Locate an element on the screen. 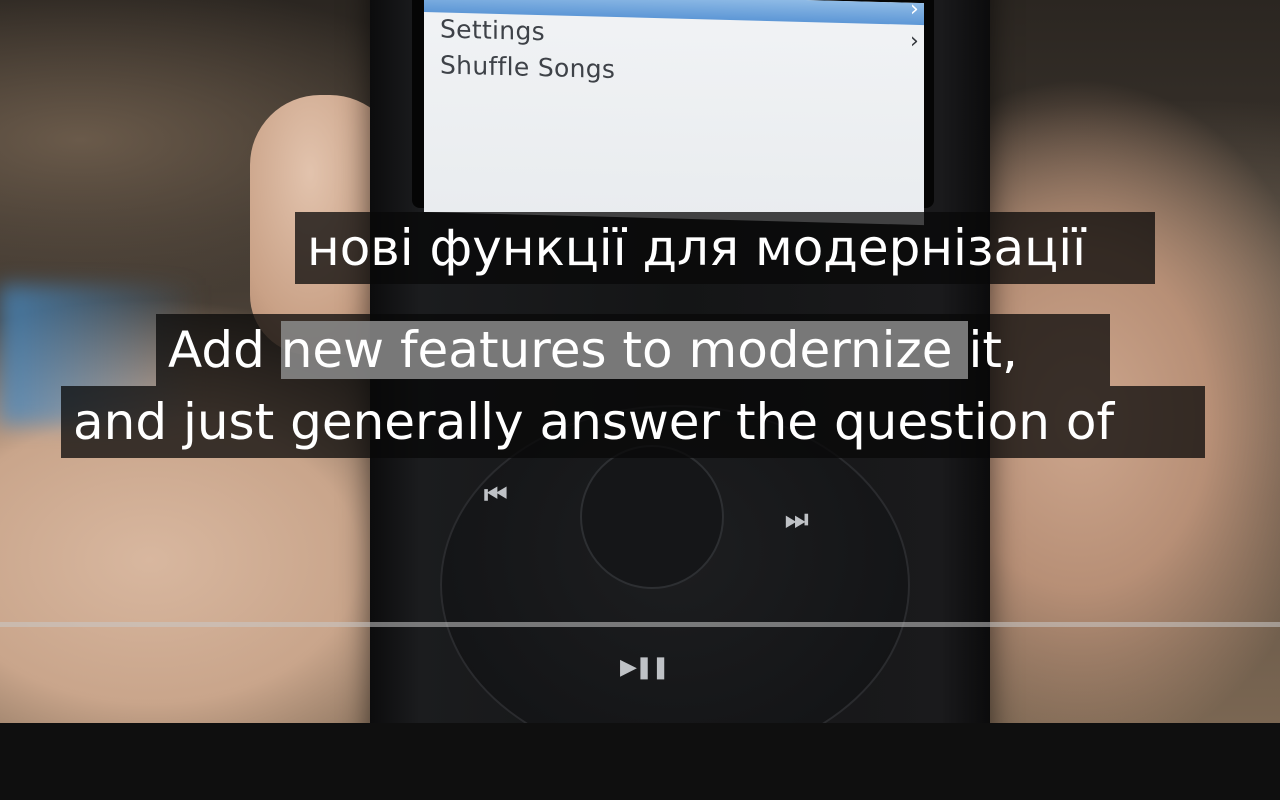 This screenshot has height=800, width=1280. caption-highlight: new features to modernize is located at coordinates (624, 350).